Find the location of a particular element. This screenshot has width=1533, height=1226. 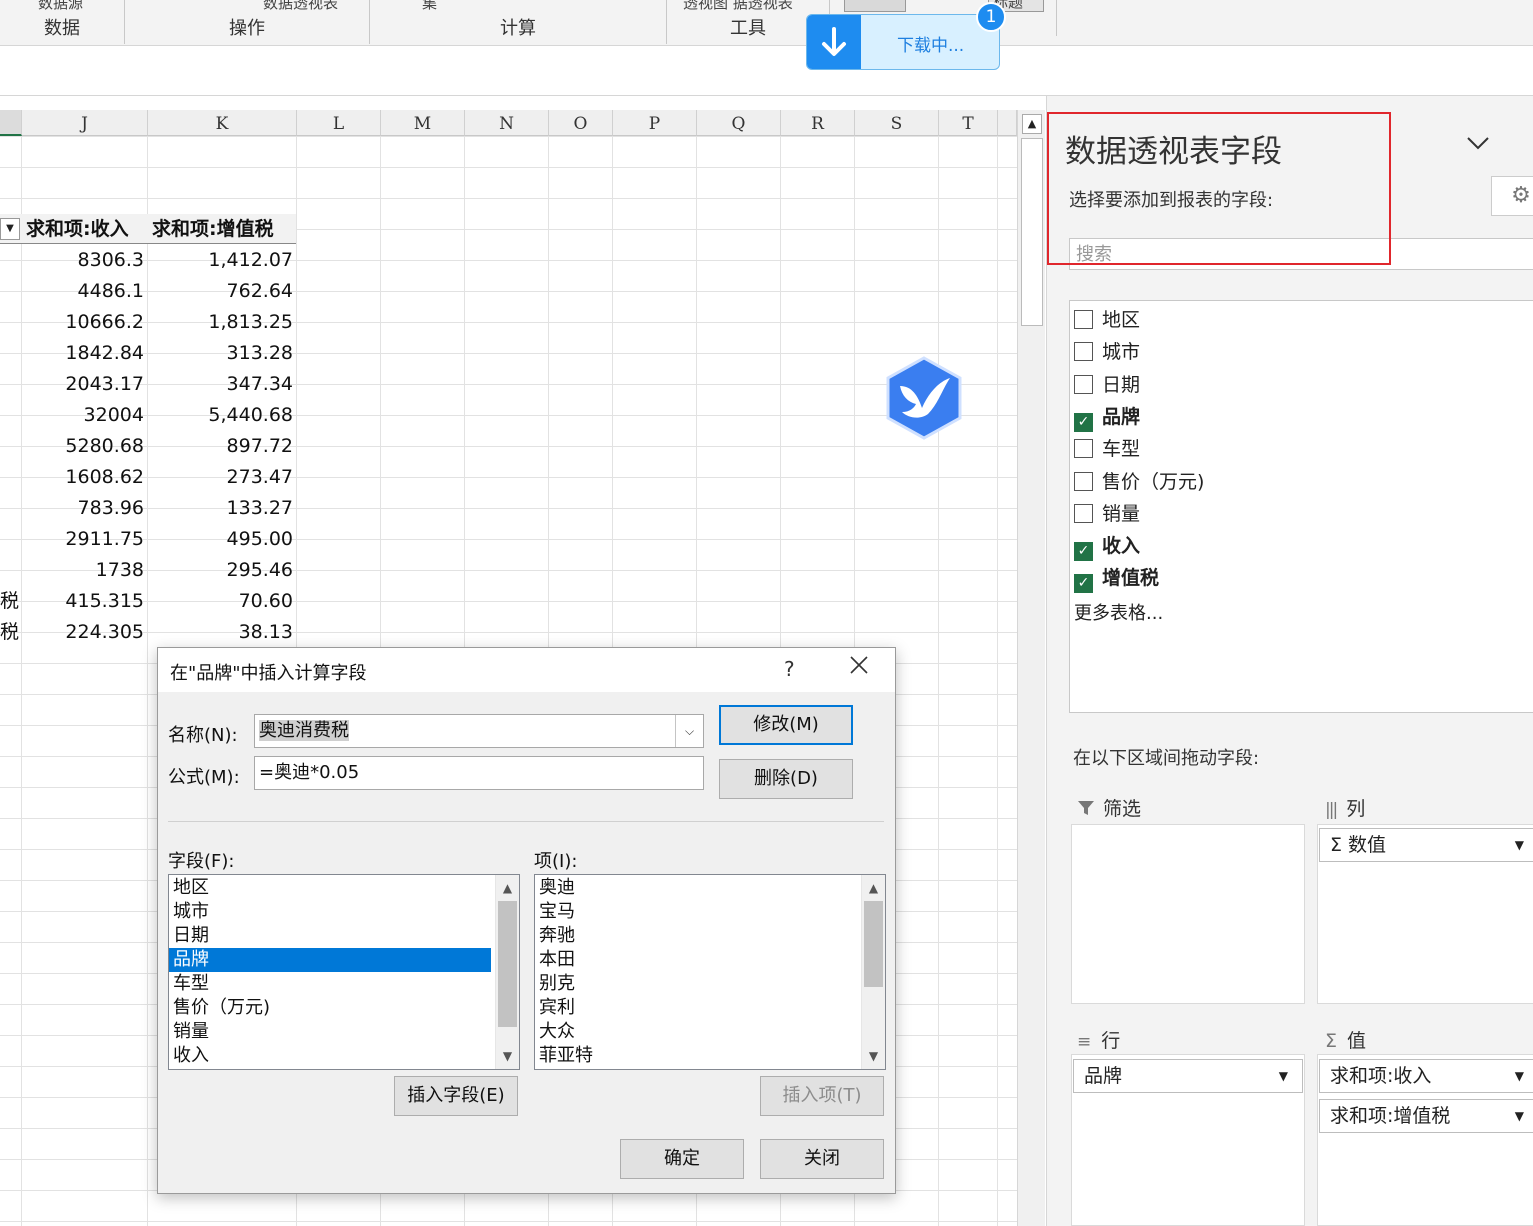

gear-icon: ⚙ is located at coordinates (1512, 196).